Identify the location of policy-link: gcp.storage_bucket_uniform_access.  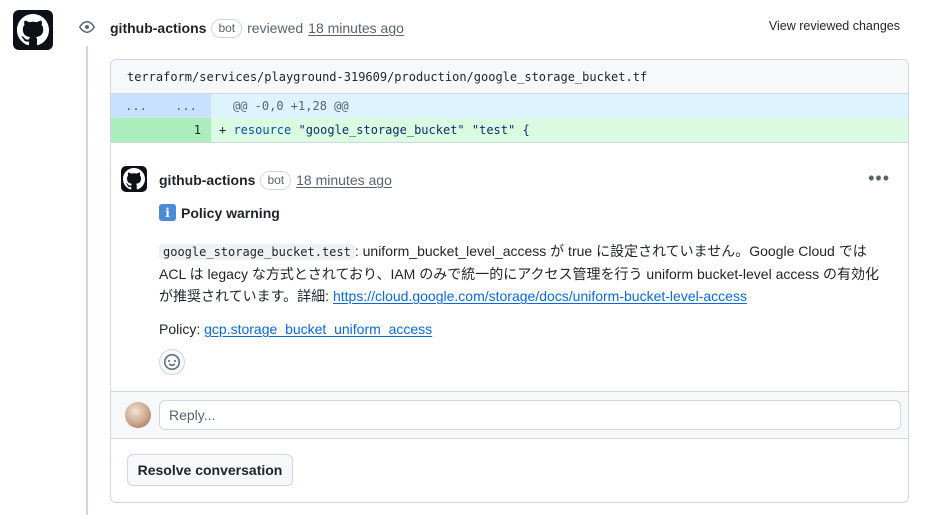
(318, 329).